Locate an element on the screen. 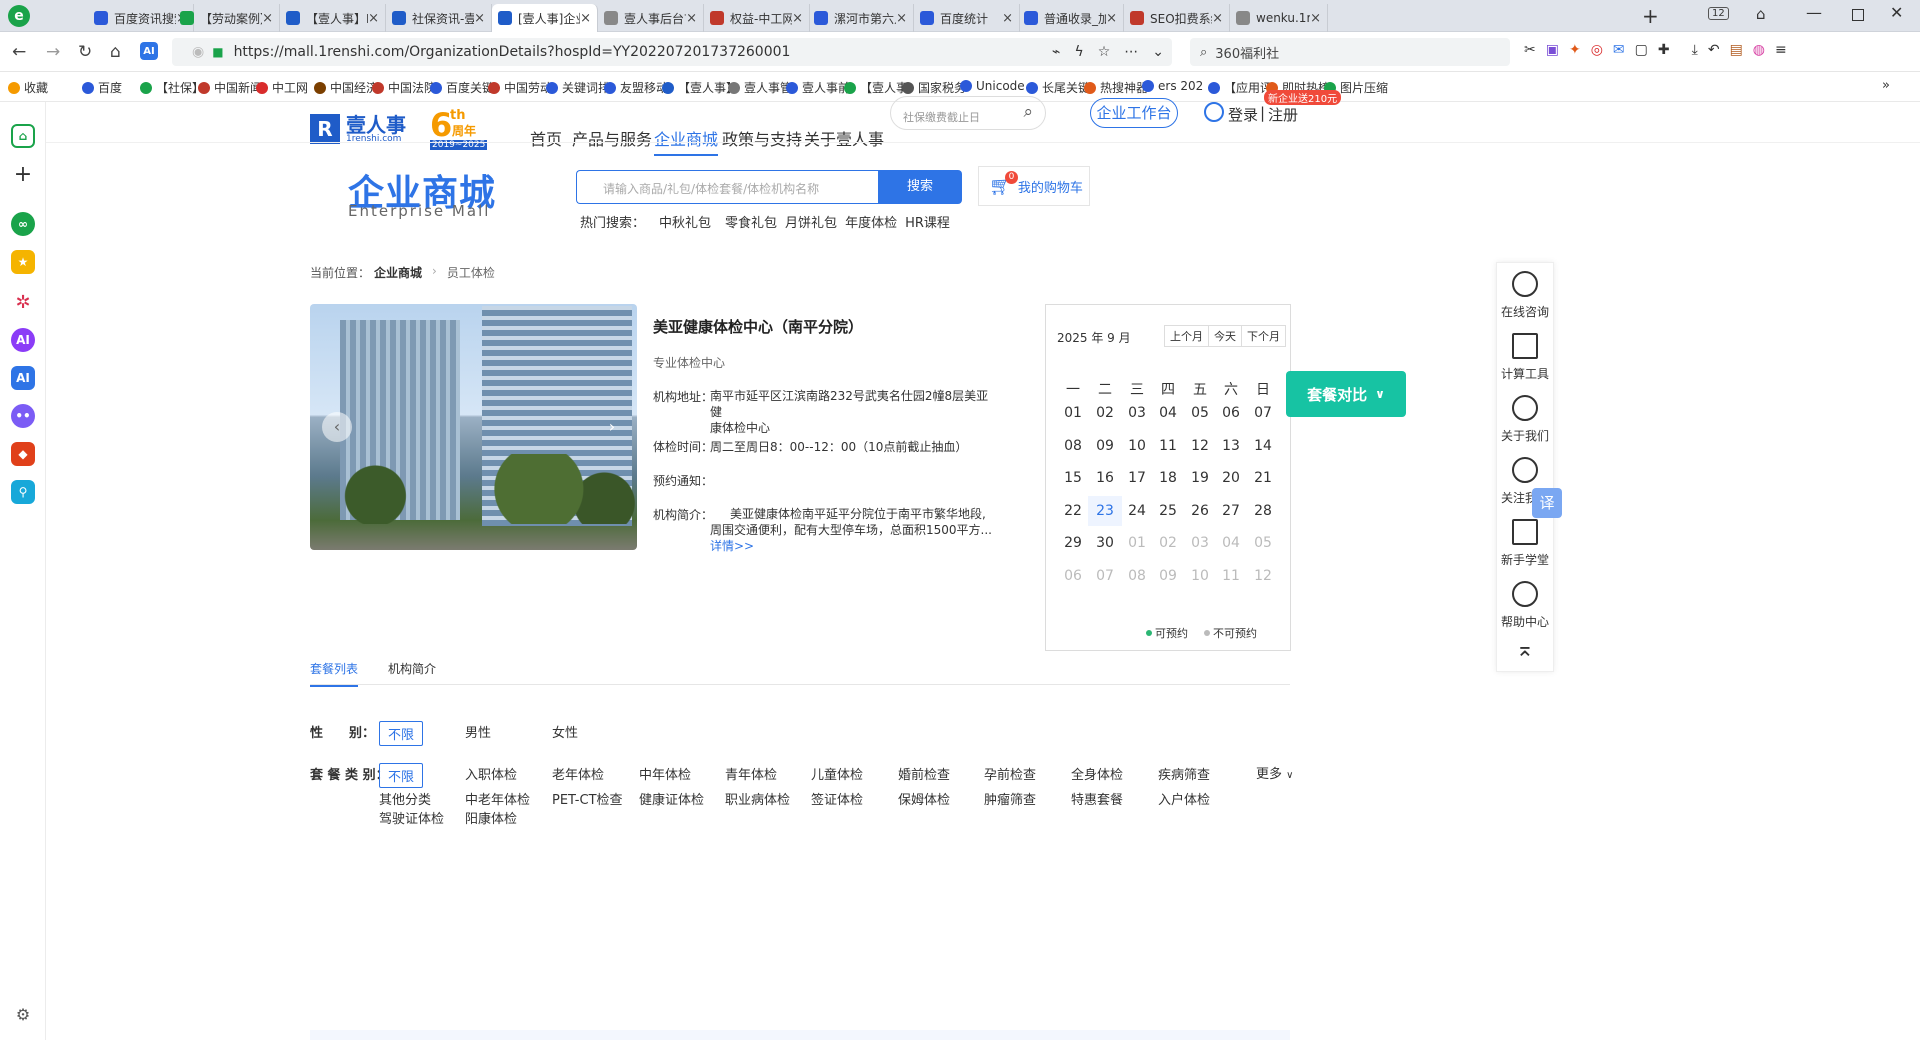 This screenshot has width=1920, height=1040. minimize-button: — is located at coordinates (1814, 12).